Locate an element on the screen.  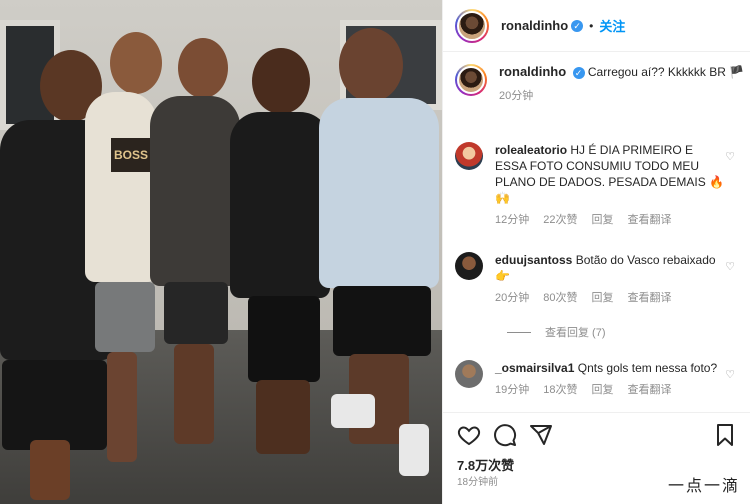
comment-time: 12分钟 is located at coordinates (512, 220).